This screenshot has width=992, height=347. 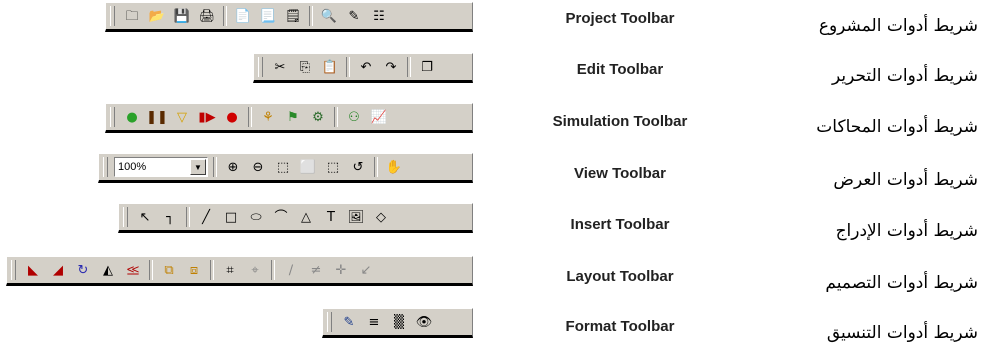 What do you see at coordinates (255, 270) in the screenshot?
I see `ungroup-button: ⌖` at bounding box center [255, 270].